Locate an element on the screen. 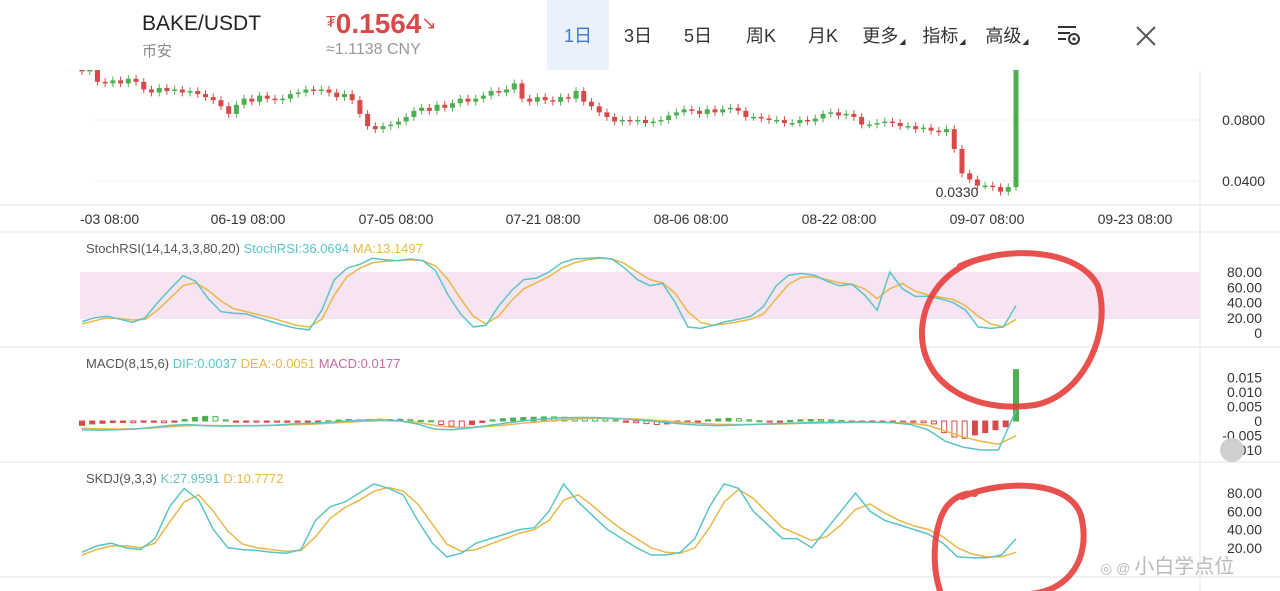 This screenshot has width=1280, height=591. macd-dea-label: DEA:-0.0051 is located at coordinates (278, 363).